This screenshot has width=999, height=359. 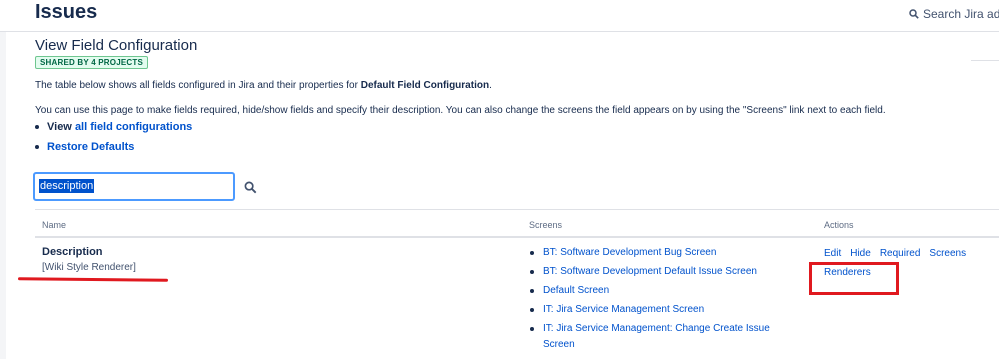 I want to click on screen-item: Default Screen, so click(x=666, y=291).